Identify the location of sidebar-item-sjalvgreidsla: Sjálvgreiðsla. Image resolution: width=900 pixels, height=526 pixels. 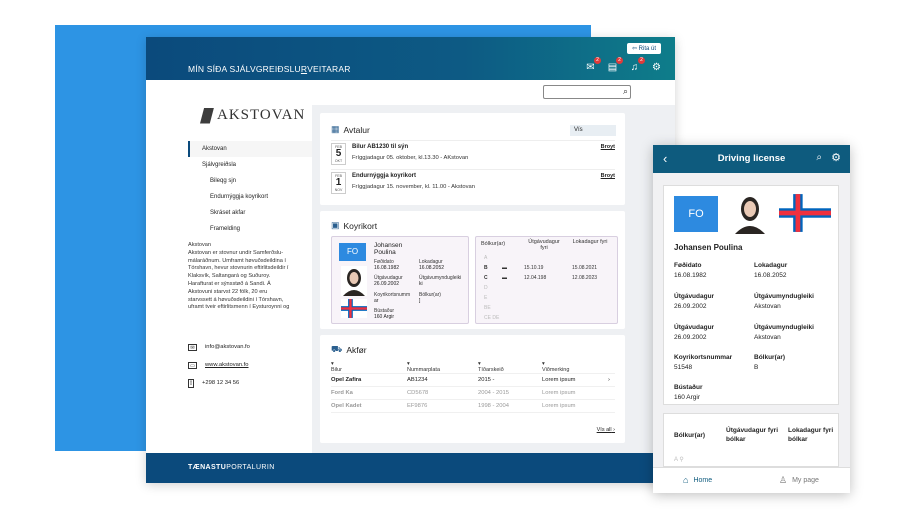
(250, 165).